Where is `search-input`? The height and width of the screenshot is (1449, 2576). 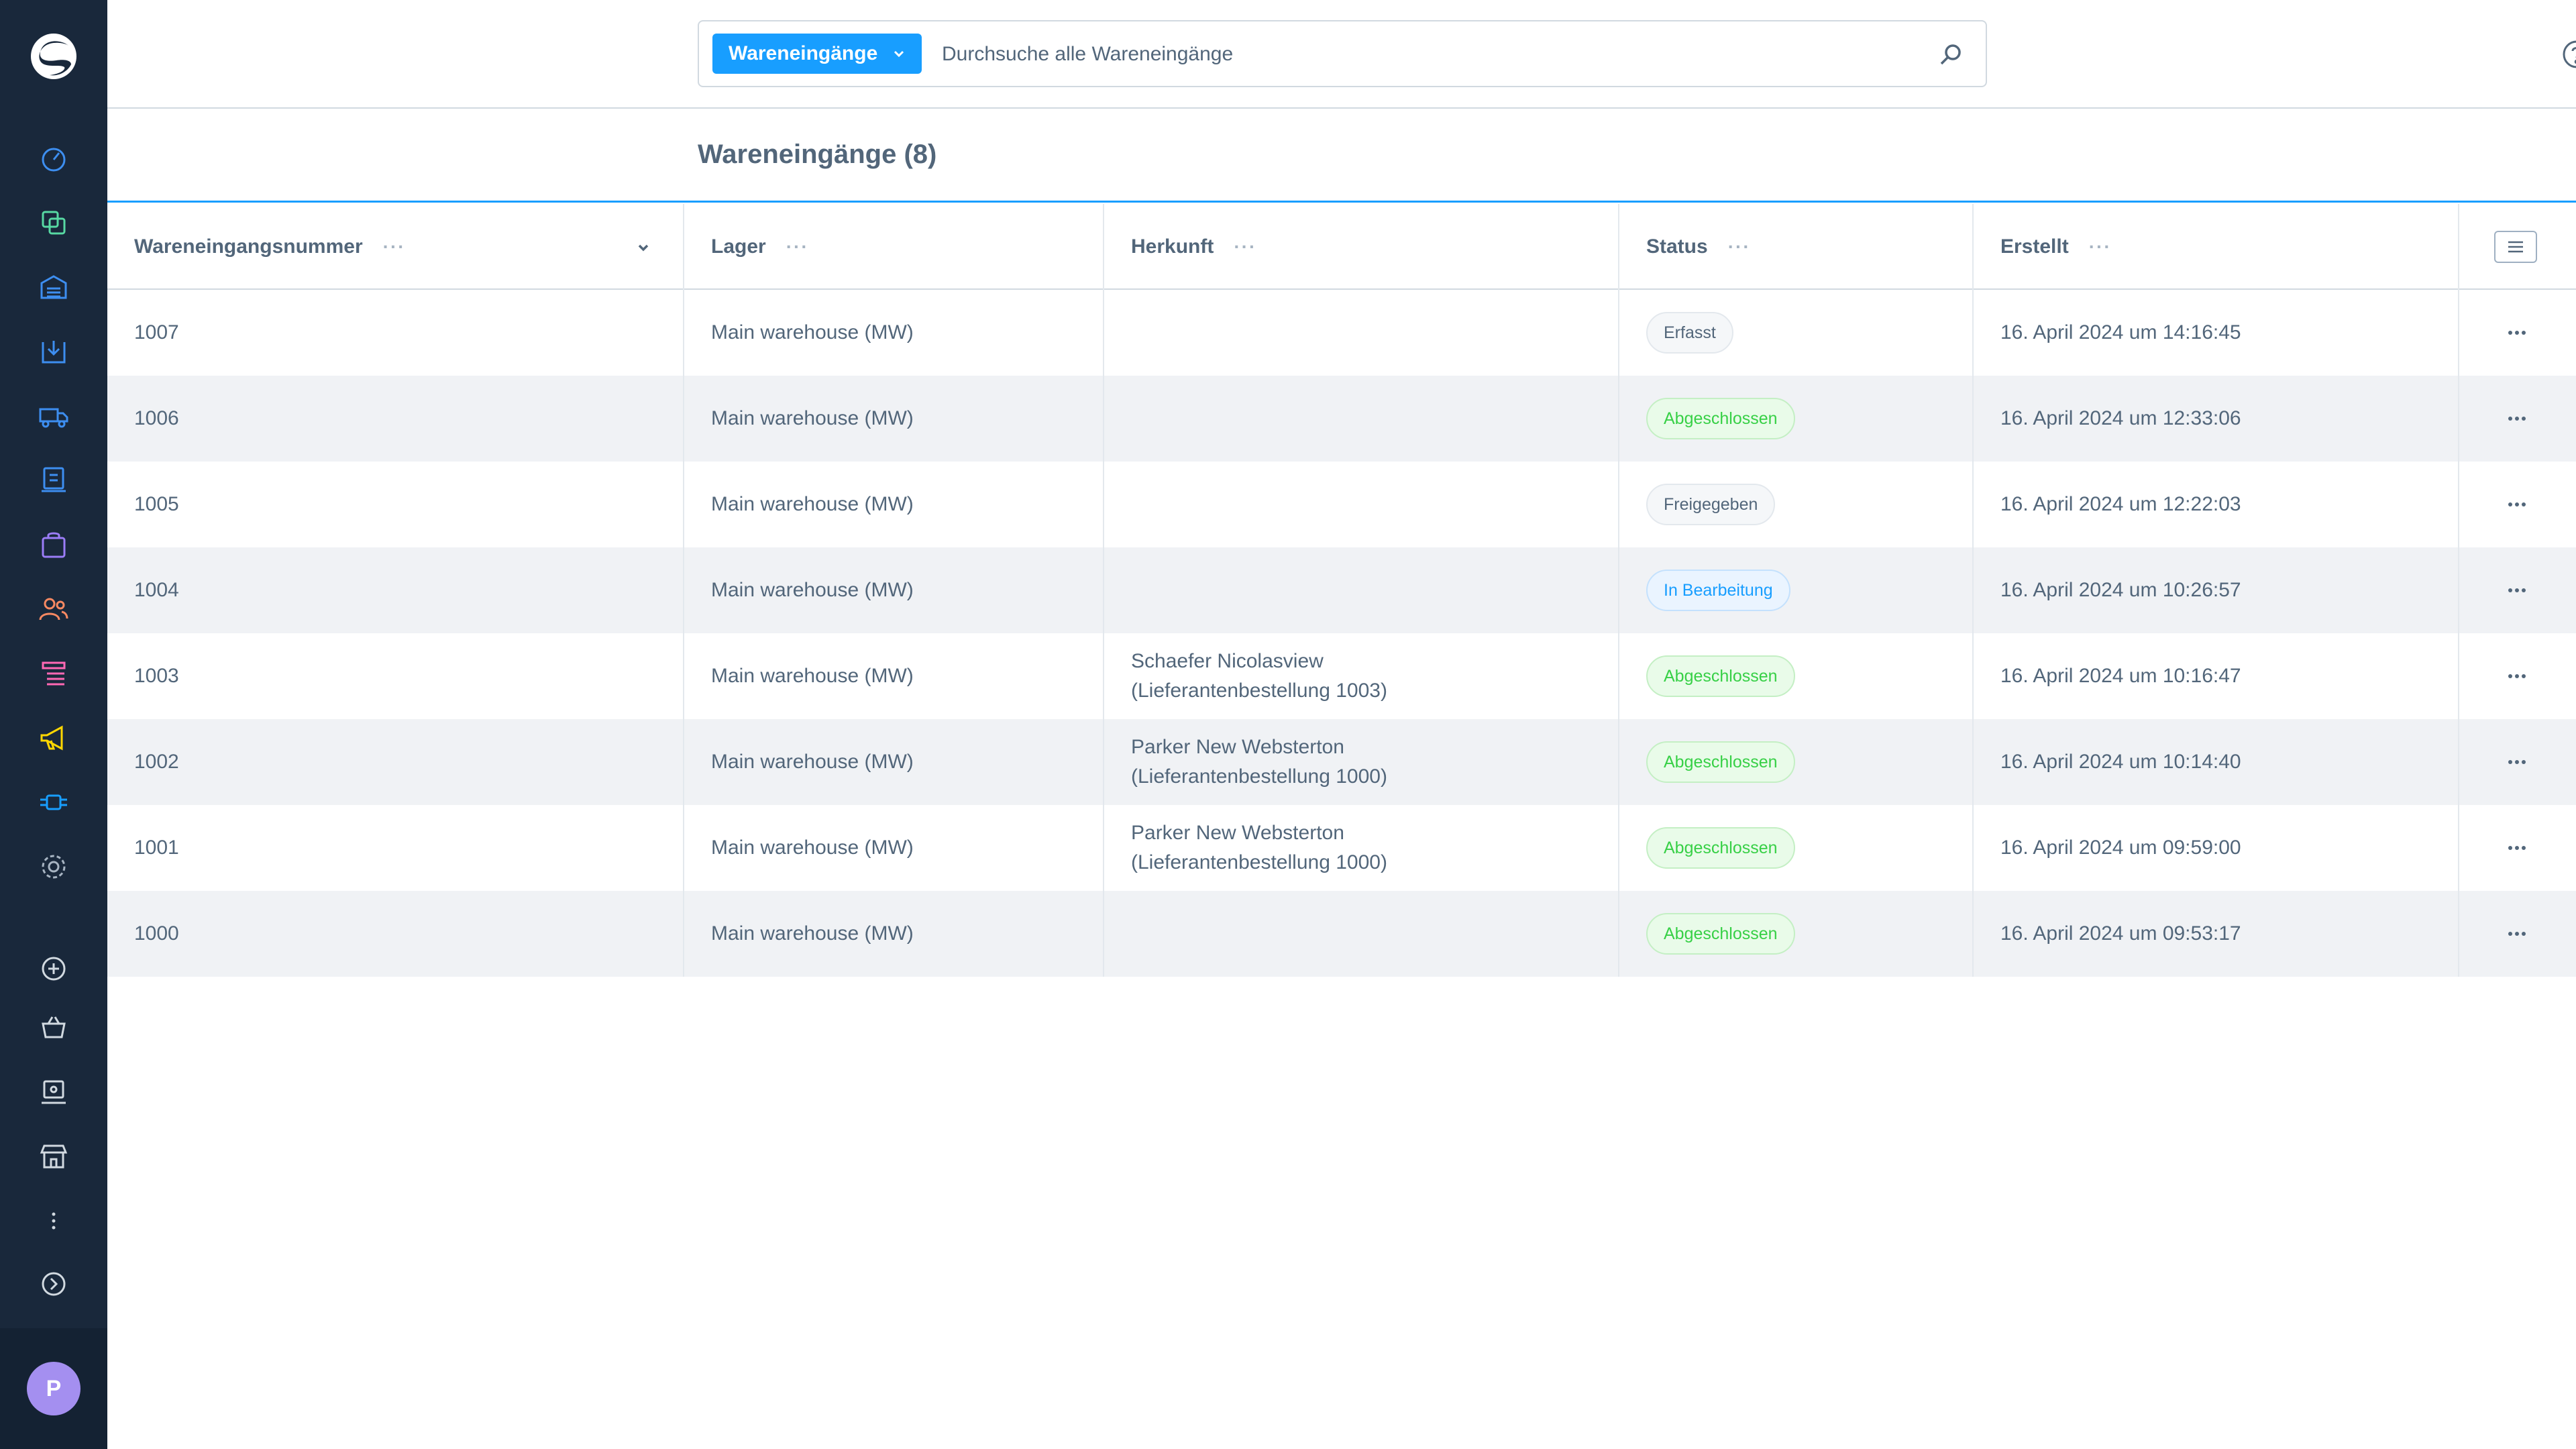
search-input is located at coordinates (1425, 54).